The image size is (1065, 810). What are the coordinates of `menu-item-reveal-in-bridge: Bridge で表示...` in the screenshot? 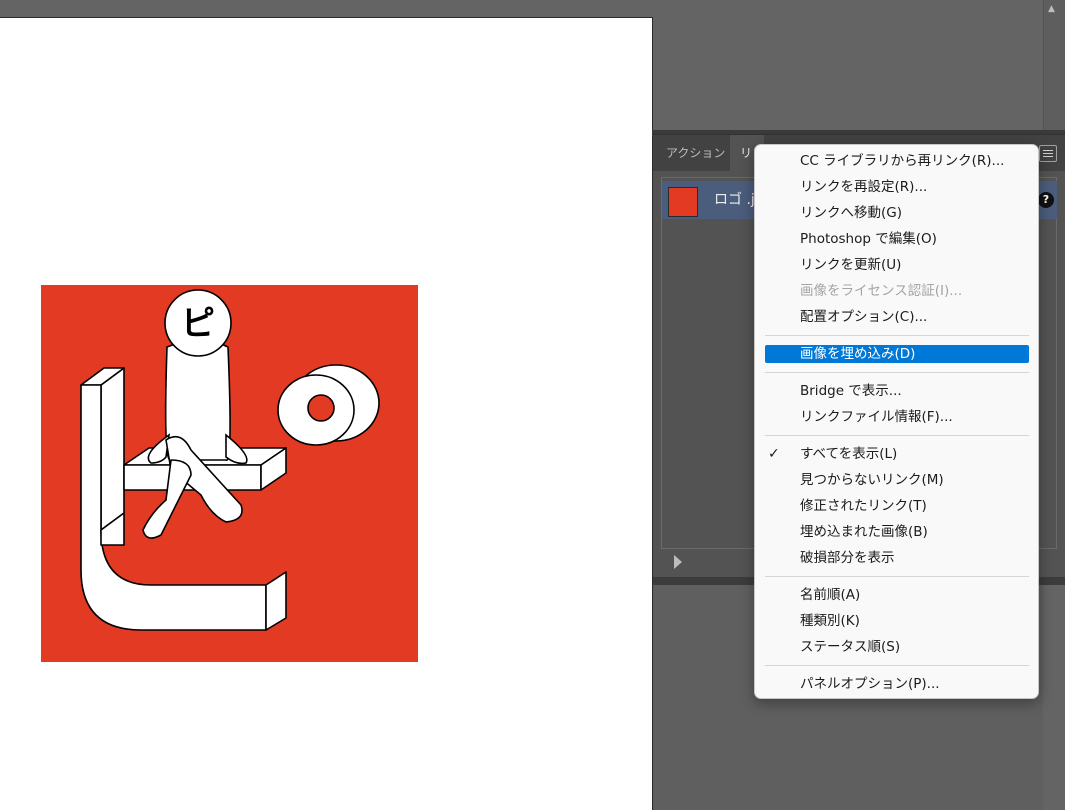 It's located at (896, 391).